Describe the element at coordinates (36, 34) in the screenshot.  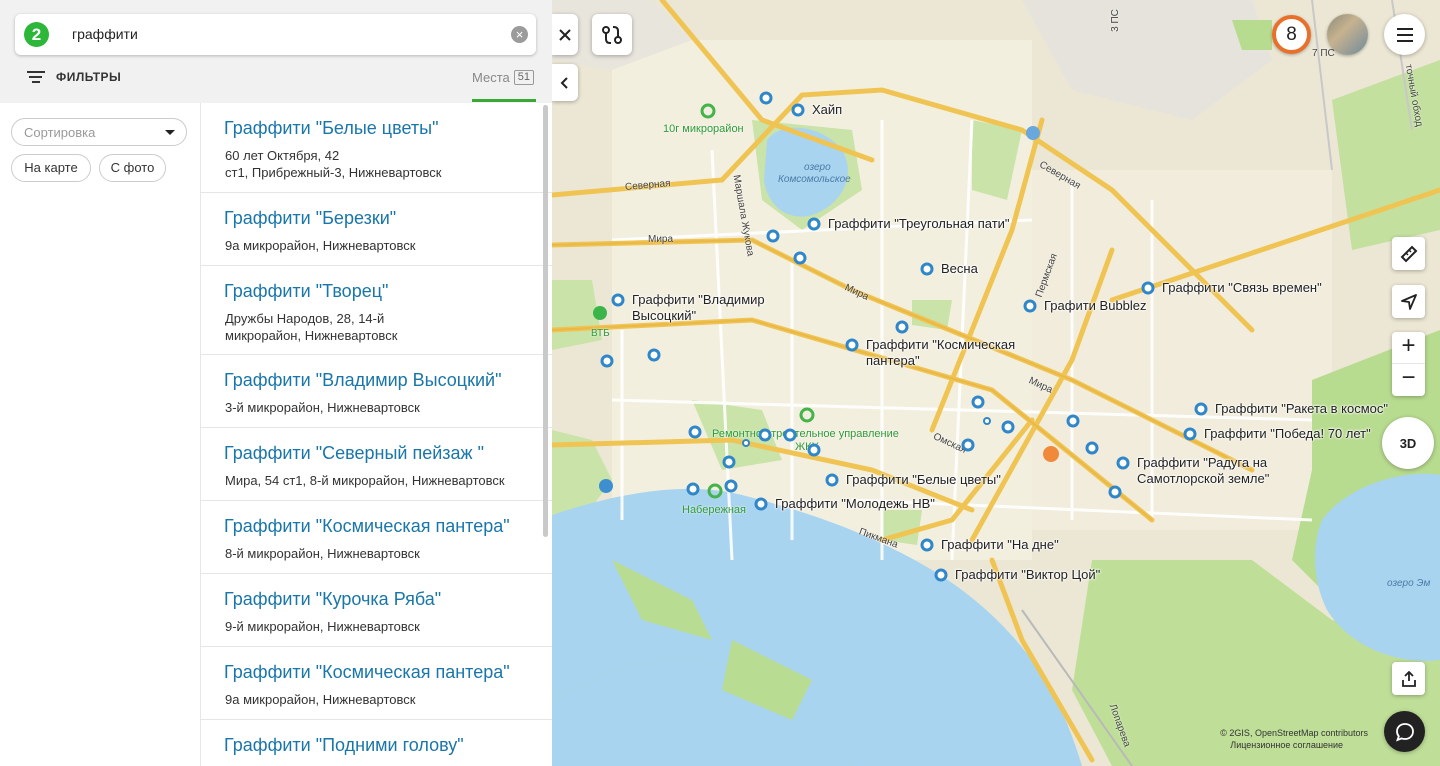
I see `2gis-logo: 2` at that location.